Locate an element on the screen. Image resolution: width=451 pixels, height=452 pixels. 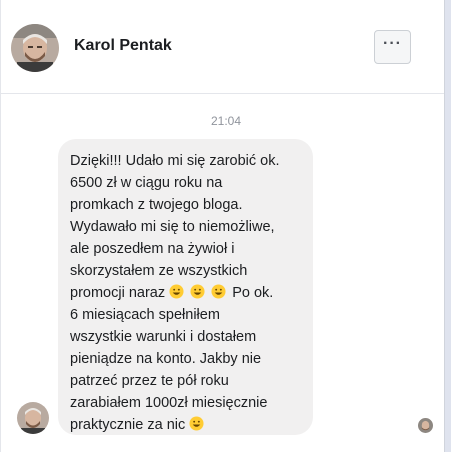
message-line: Wydawało mi się to niemożliwe, is located at coordinates (172, 227).